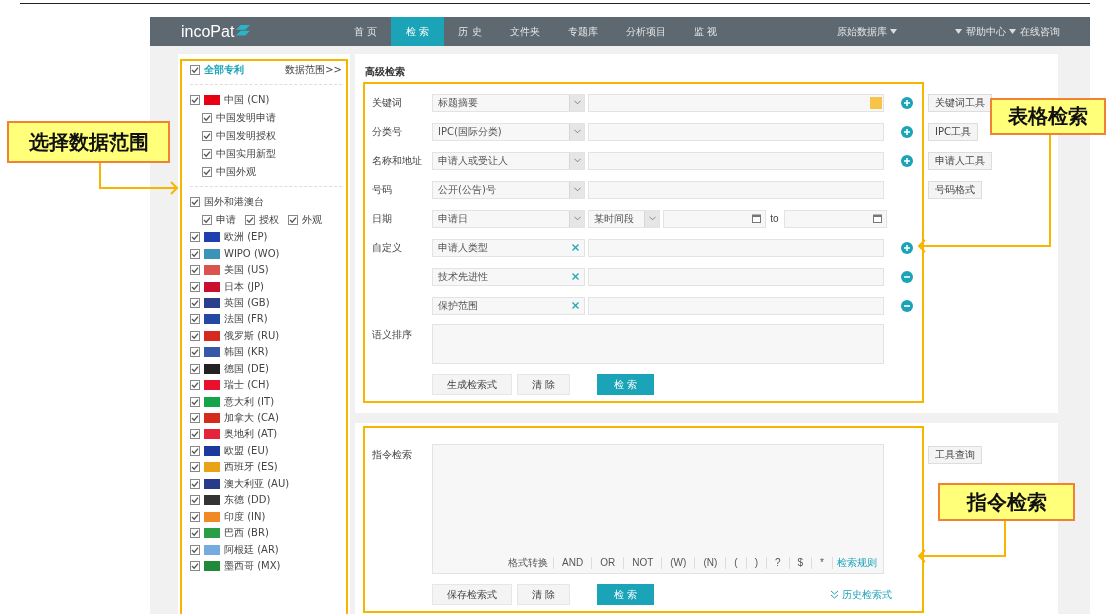 Image resolution: width=1108 pixels, height=615 pixels. Describe the element at coordinates (755, 563) in the screenshot. I see `operator-button: )` at that location.